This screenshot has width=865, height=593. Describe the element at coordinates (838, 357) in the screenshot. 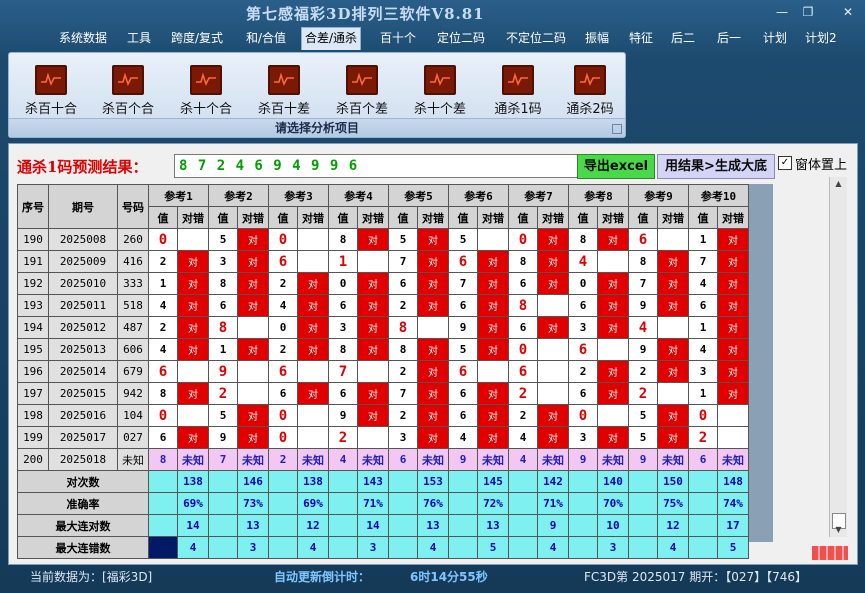

I see `vertical-scrollbar: ▲ ▼` at that location.